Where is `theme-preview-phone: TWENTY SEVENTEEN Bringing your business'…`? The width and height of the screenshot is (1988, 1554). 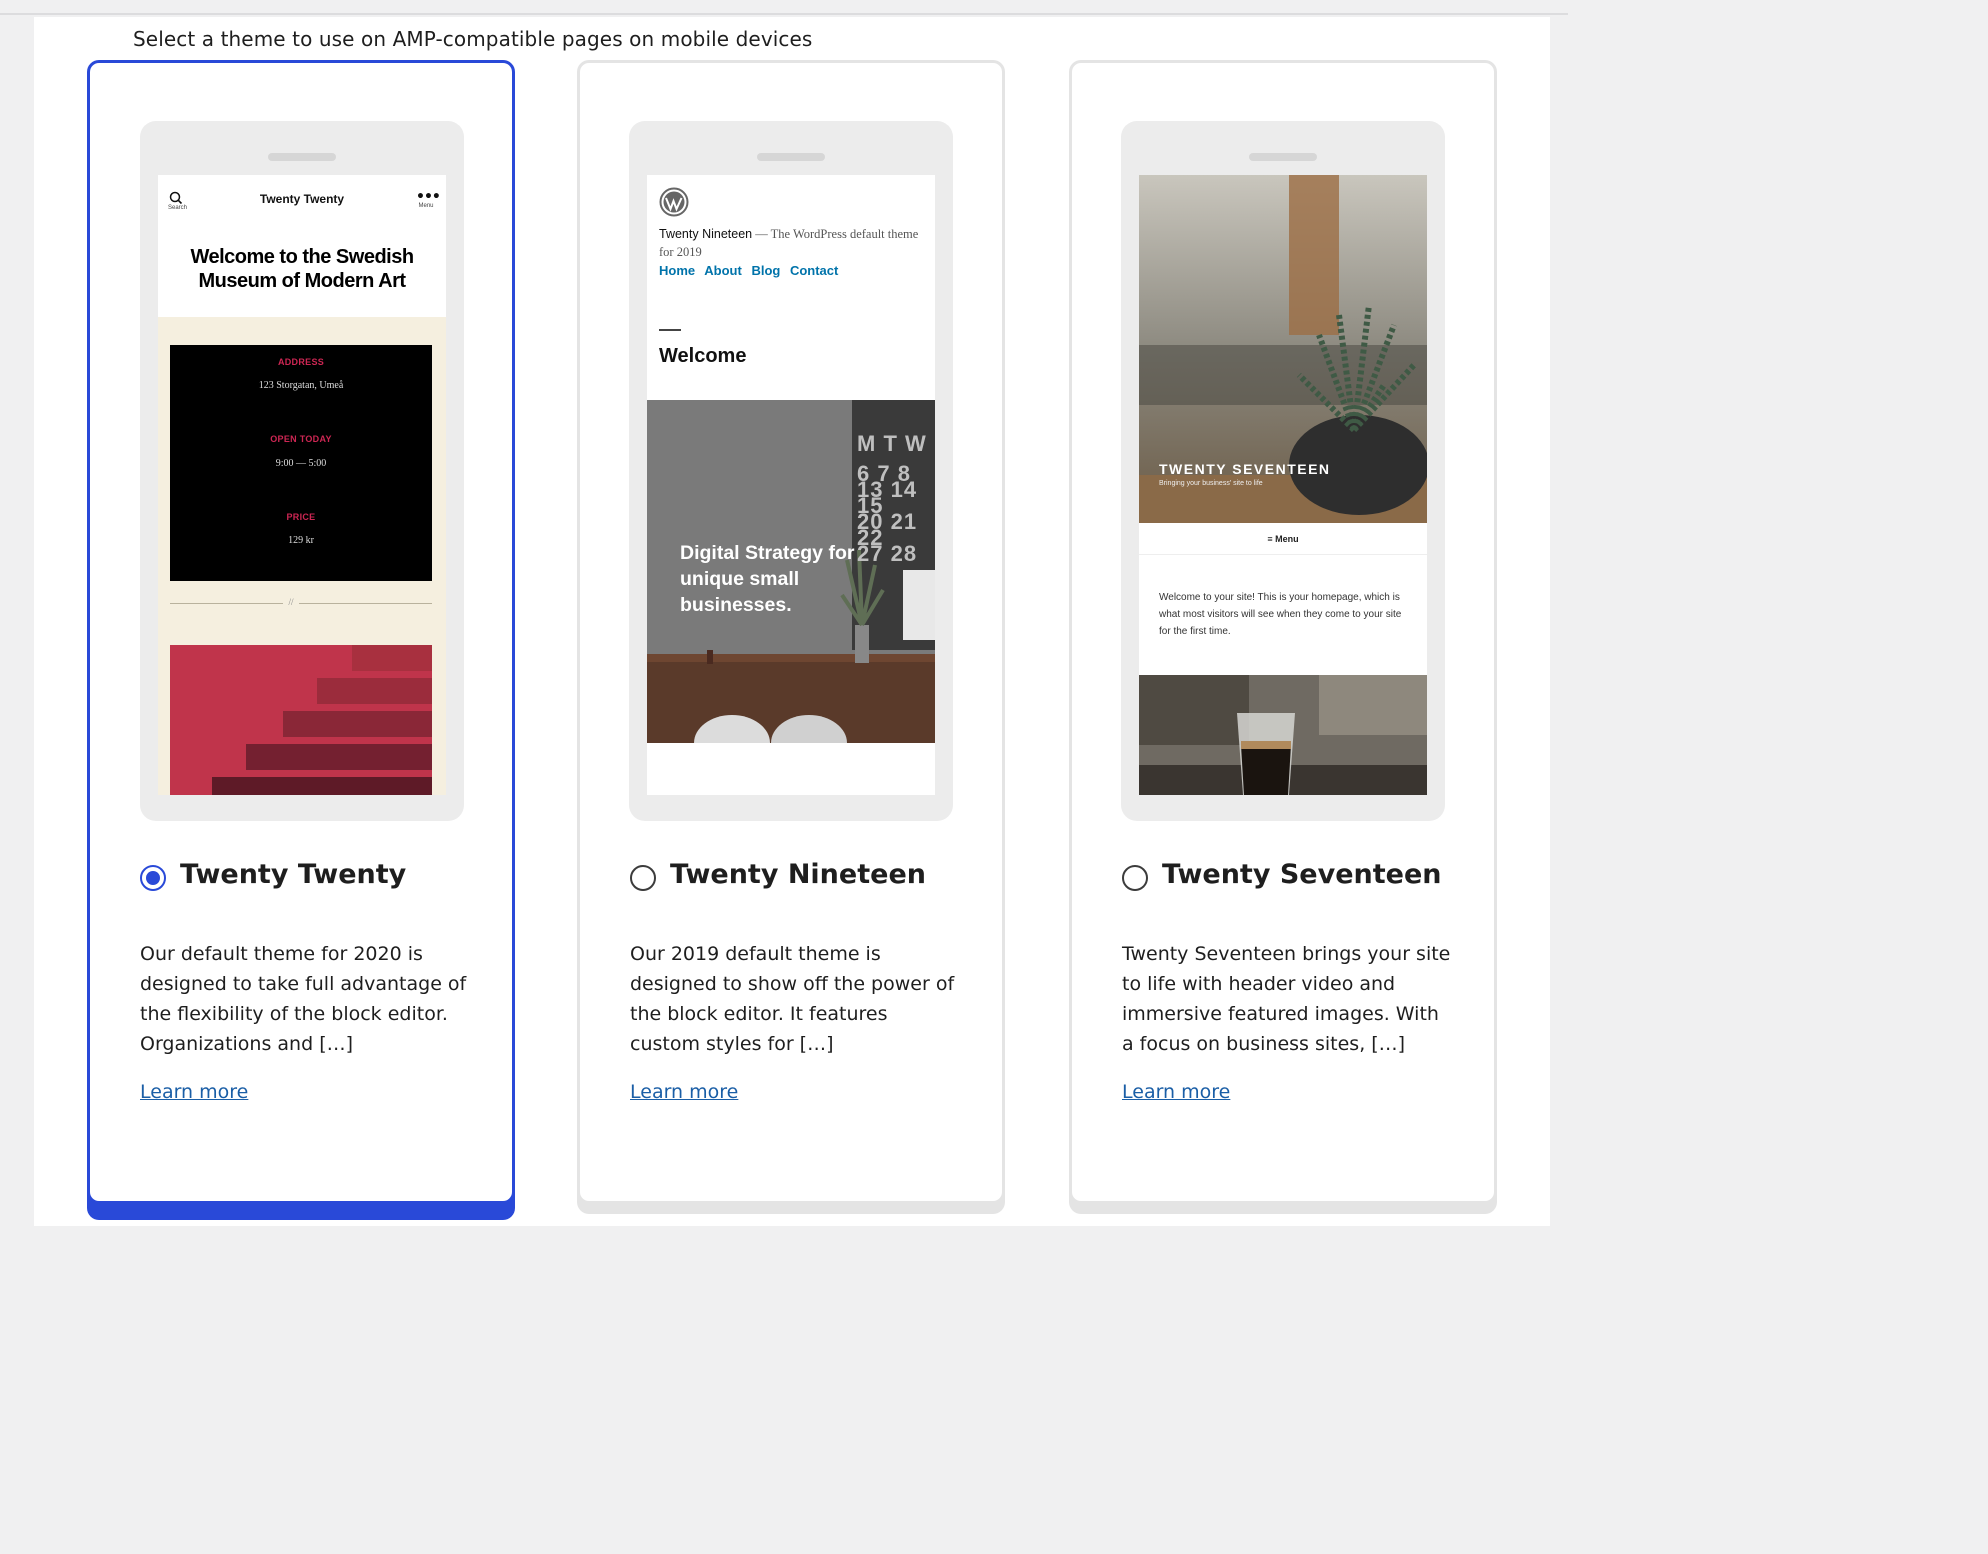
theme-preview-phone: TWENTY SEVENTEEN Bringing your business'… is located at coordinates (1283, 471).